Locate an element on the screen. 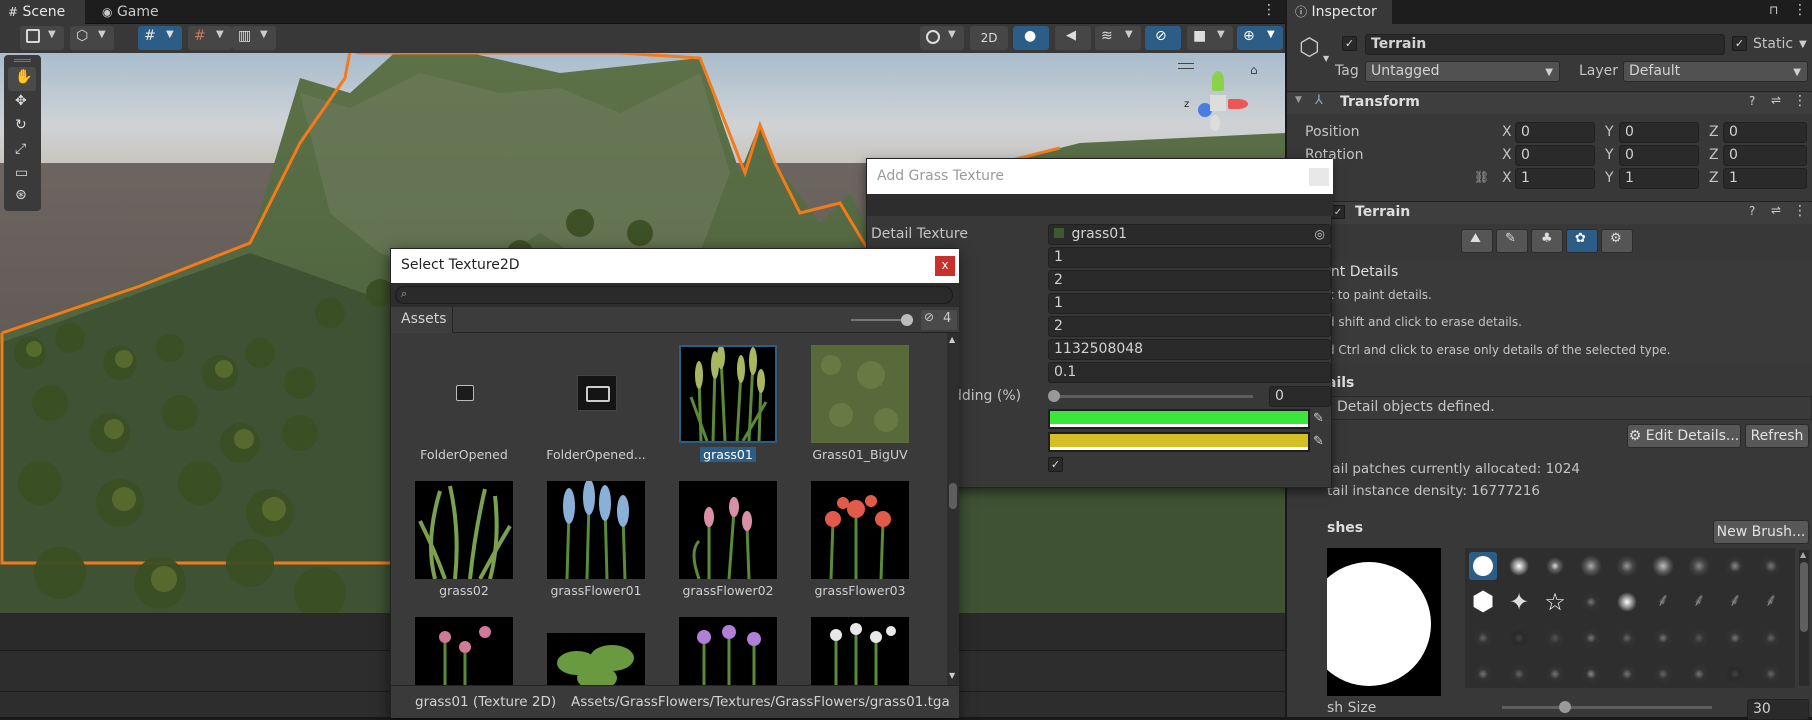 This screenshot has width=1812, height=720. refresh-button: Refresh is located at coordinates (1777, 436).